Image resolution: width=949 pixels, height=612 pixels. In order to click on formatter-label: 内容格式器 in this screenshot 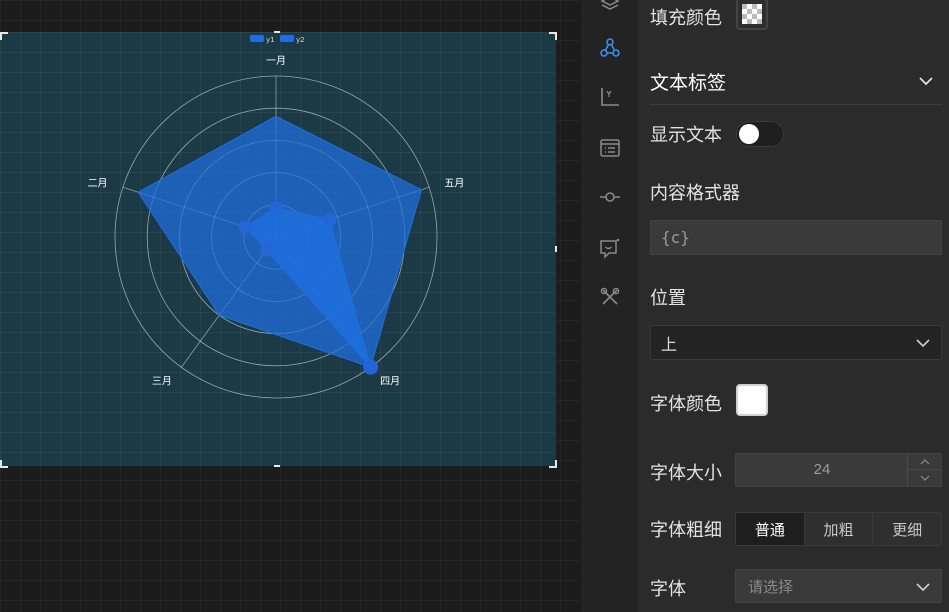, I will do `click(695, 193)`.